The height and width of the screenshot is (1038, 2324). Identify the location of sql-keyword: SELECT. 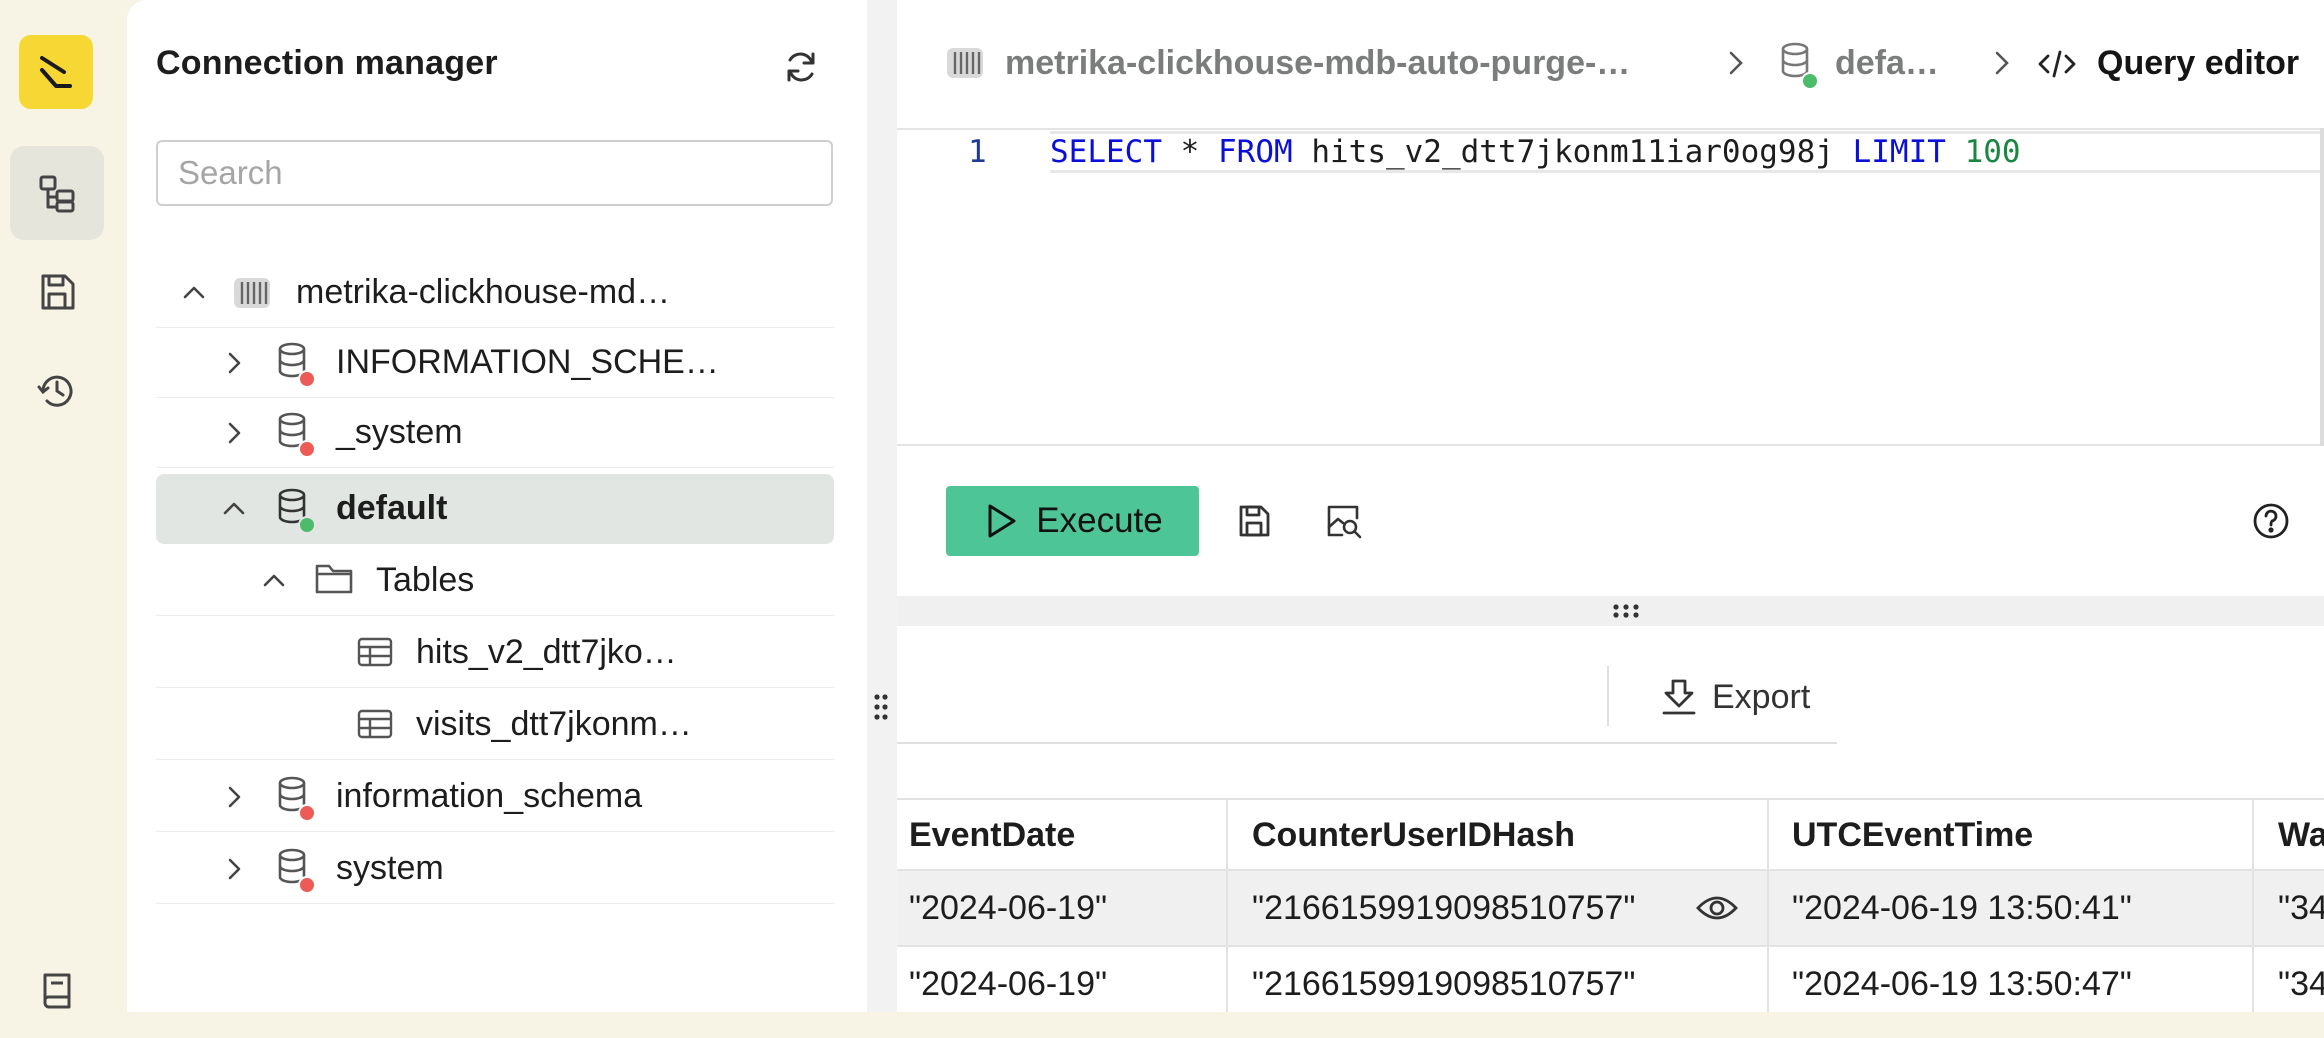
(1106, 152).